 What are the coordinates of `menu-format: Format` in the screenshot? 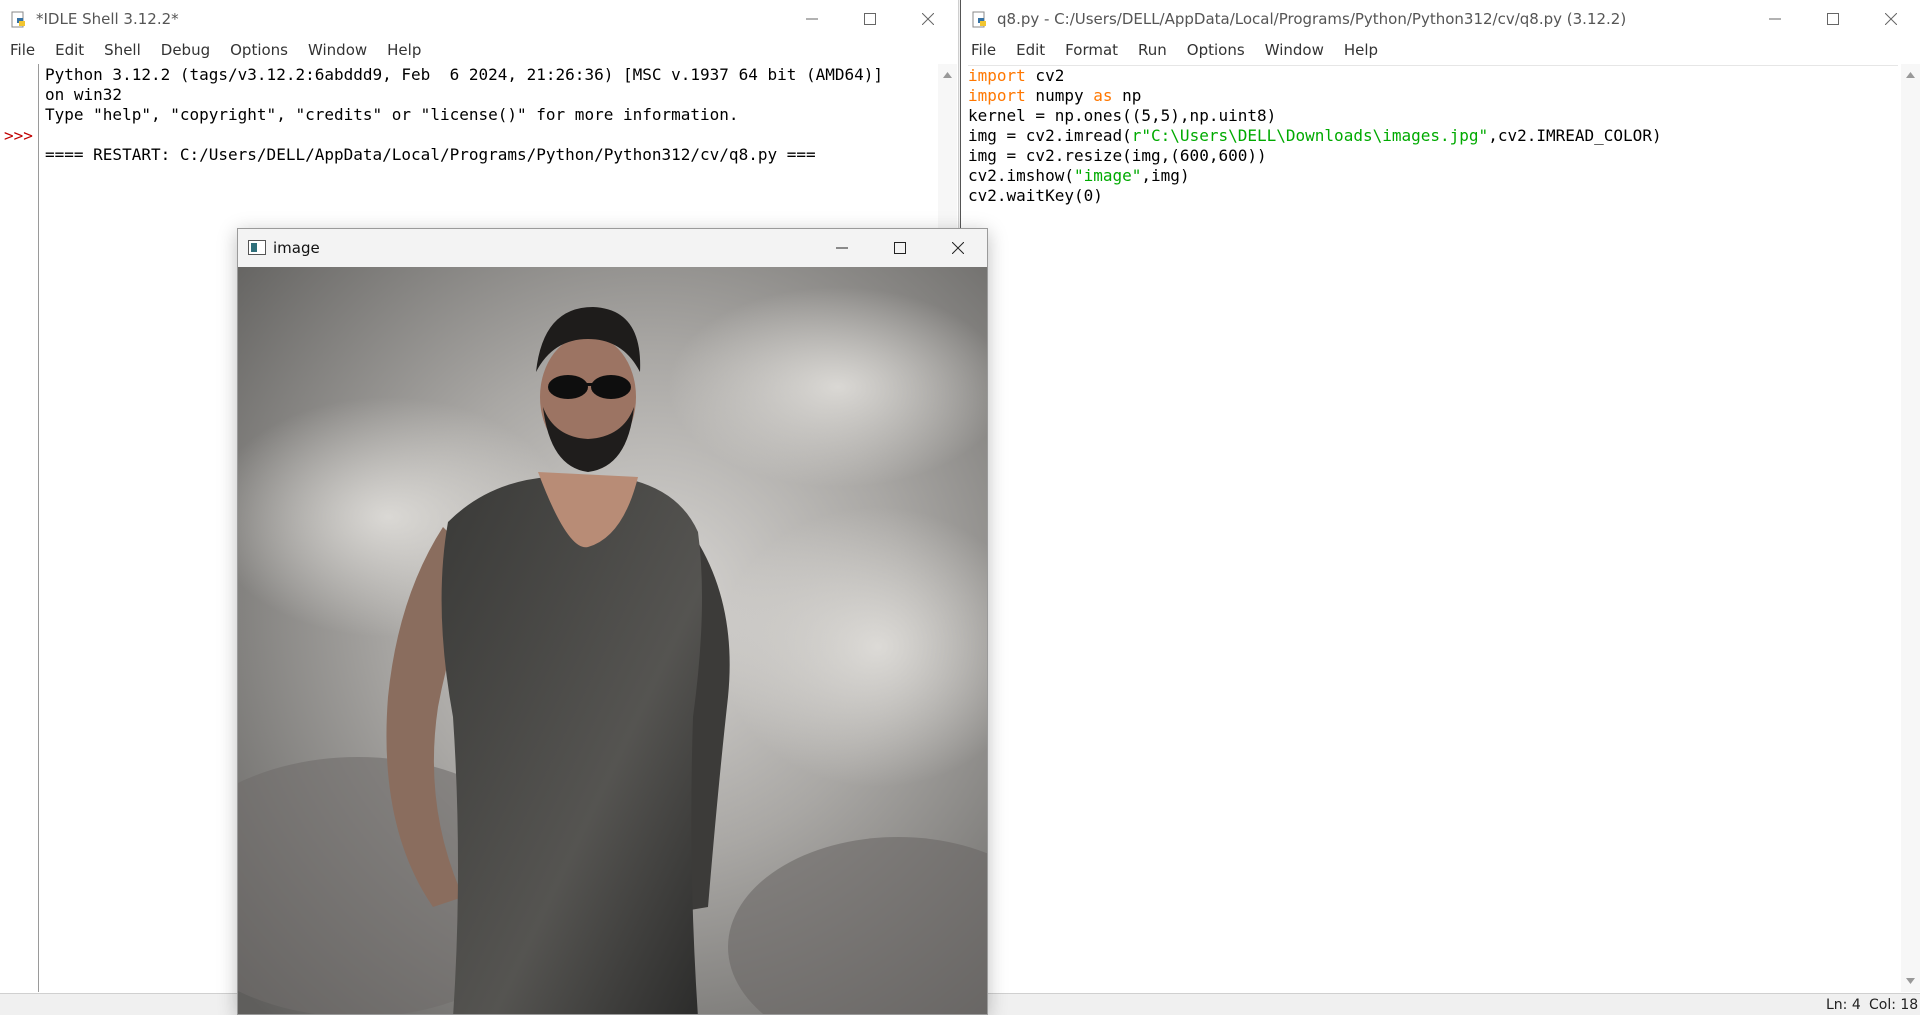 It's located at (1091, 48).